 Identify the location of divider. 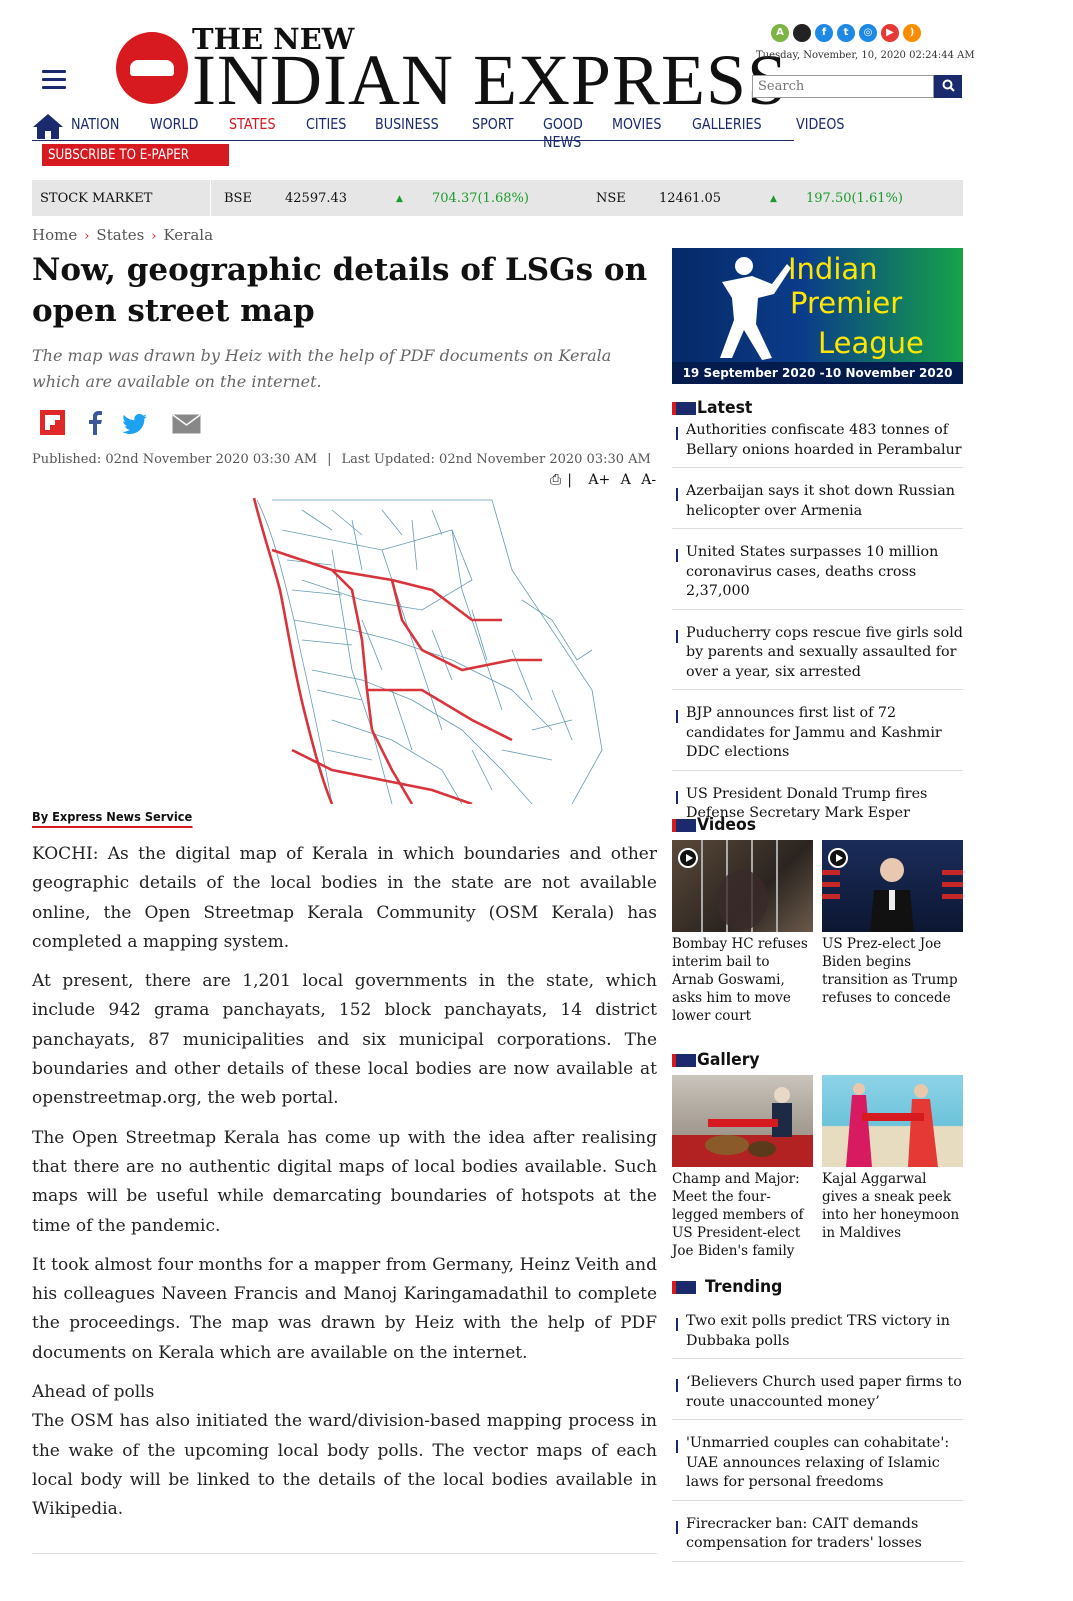
(344, 1553).